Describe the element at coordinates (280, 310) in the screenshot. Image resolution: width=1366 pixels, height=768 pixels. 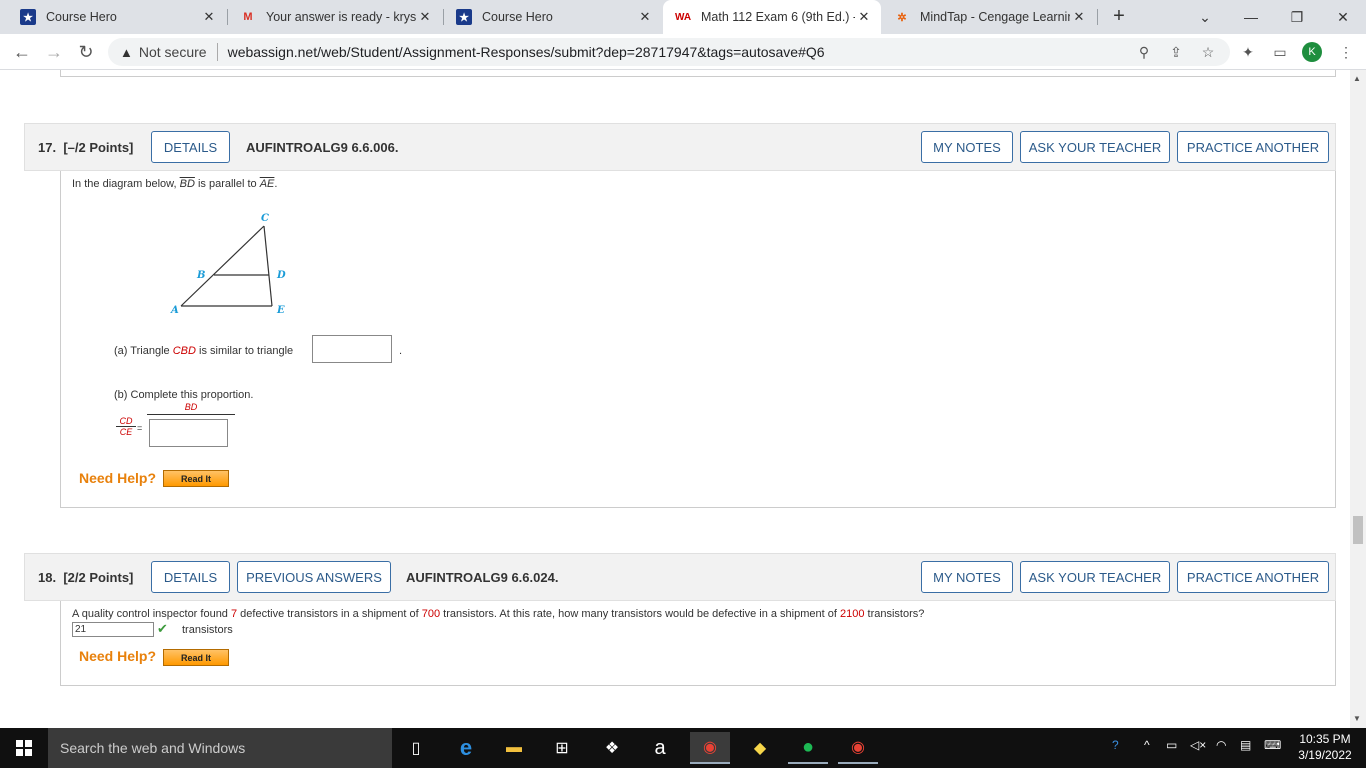
I see `label-e: E` at that location.